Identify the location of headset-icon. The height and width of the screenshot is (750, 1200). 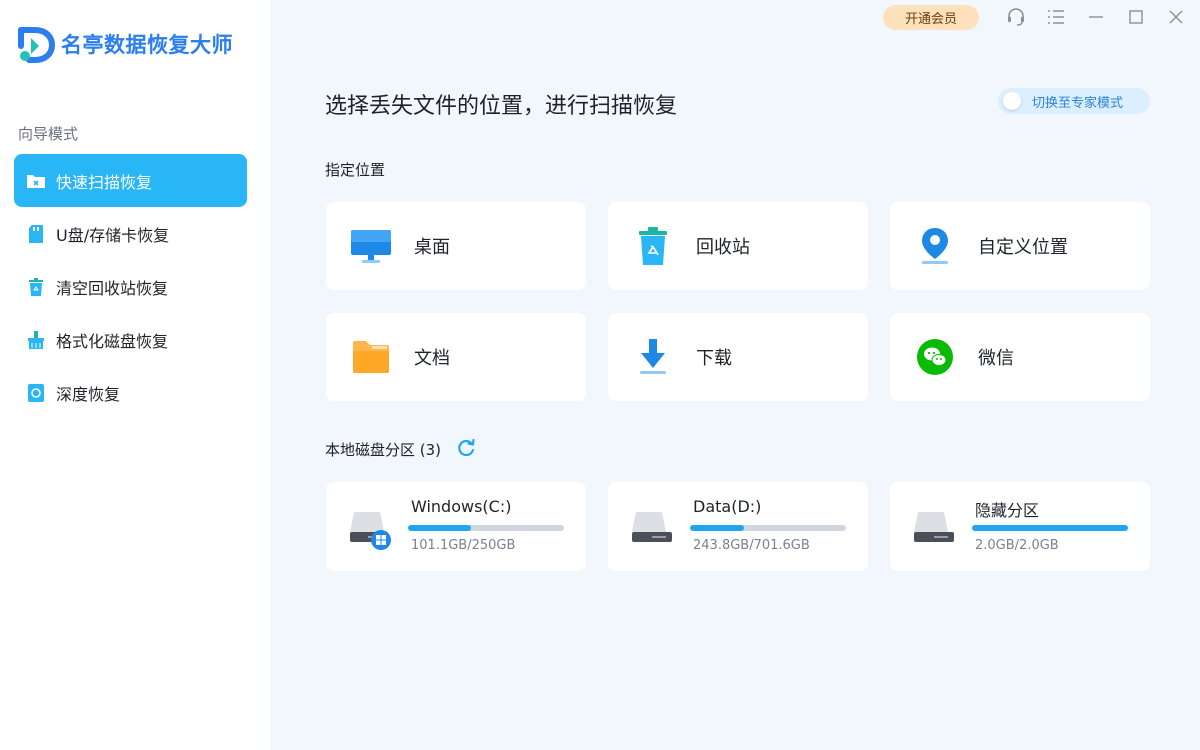
(1016, 17).